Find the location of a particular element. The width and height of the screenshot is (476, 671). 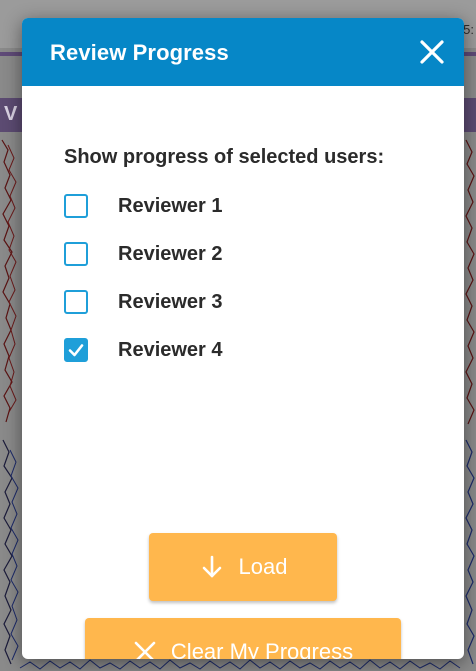

load-button-label: Load is located at coordinates (263, 566).